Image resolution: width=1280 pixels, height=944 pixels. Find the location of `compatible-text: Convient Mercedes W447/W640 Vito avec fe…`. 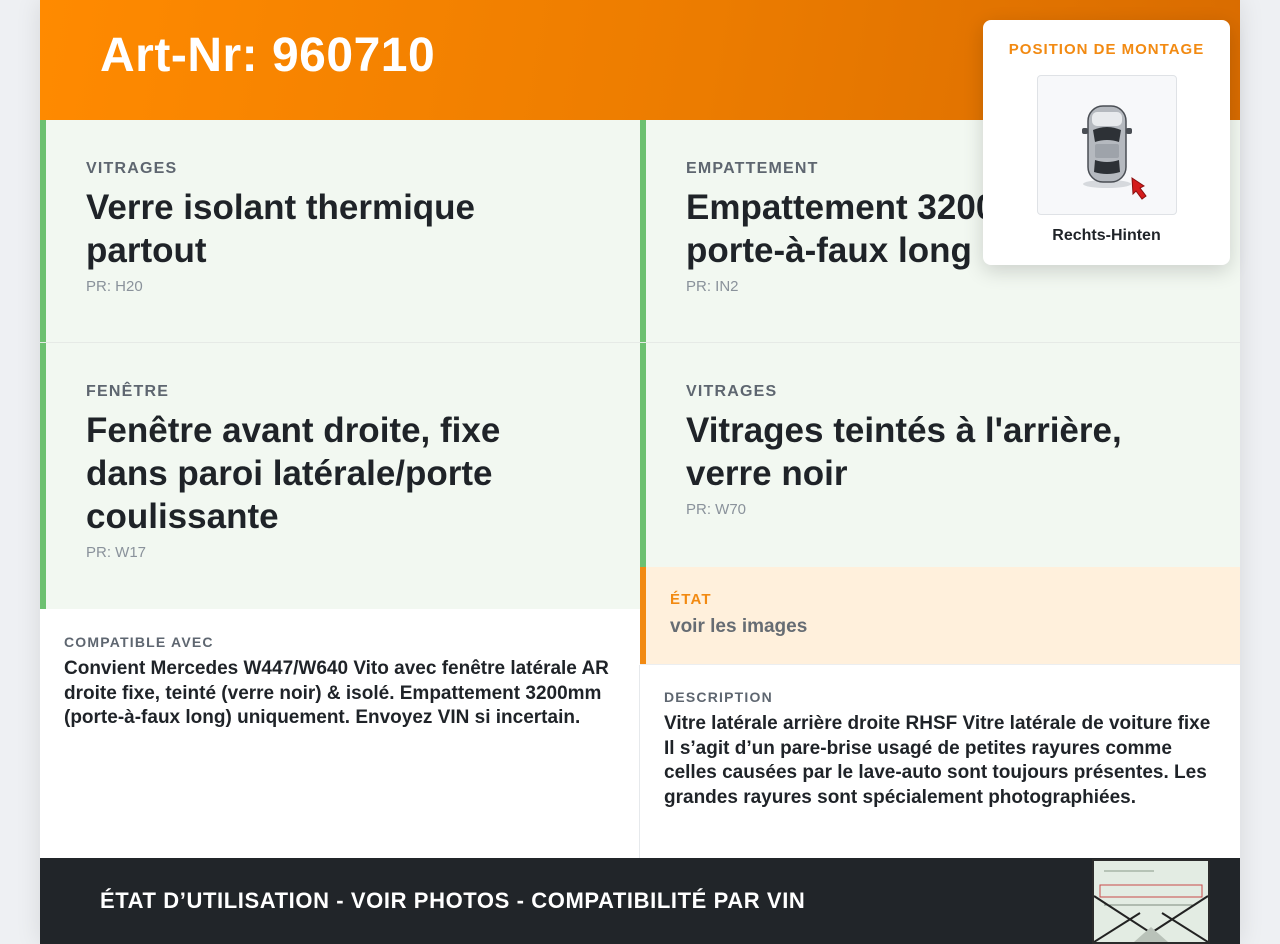

compatible-text: Convient Mercedes W447/W640 Vito avec fe… is located at coordinates (336, 693).